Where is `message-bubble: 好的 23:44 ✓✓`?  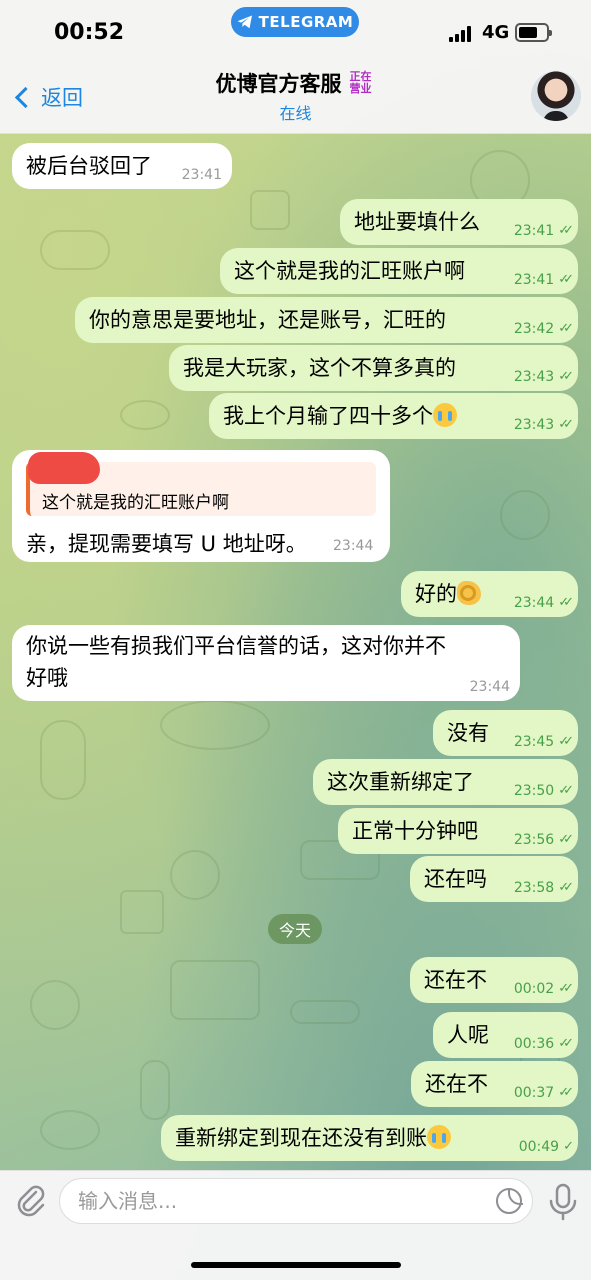 message-bubble: 好的 23:44 ✓✓ is located at coordinates (489, 594).